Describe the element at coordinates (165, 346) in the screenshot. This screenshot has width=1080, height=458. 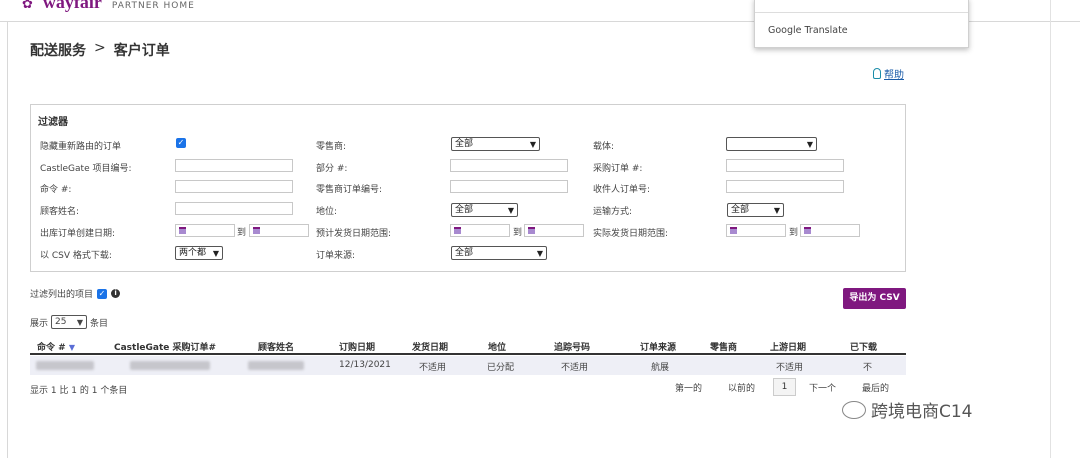
I see `col-castlegate-po: CastleGate 采购订单#` at that location.